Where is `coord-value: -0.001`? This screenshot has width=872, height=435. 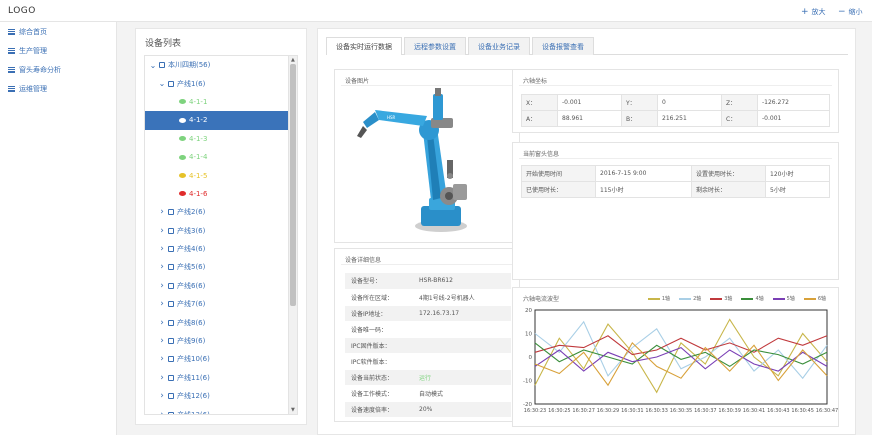
coord-value: -0.001 is located at coordinates (793, 118).